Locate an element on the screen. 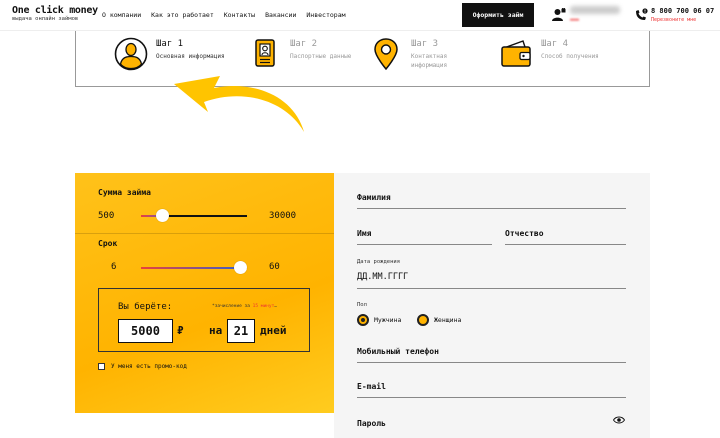  step-4-desc: Способ получения is located at coordinates (570, 56).